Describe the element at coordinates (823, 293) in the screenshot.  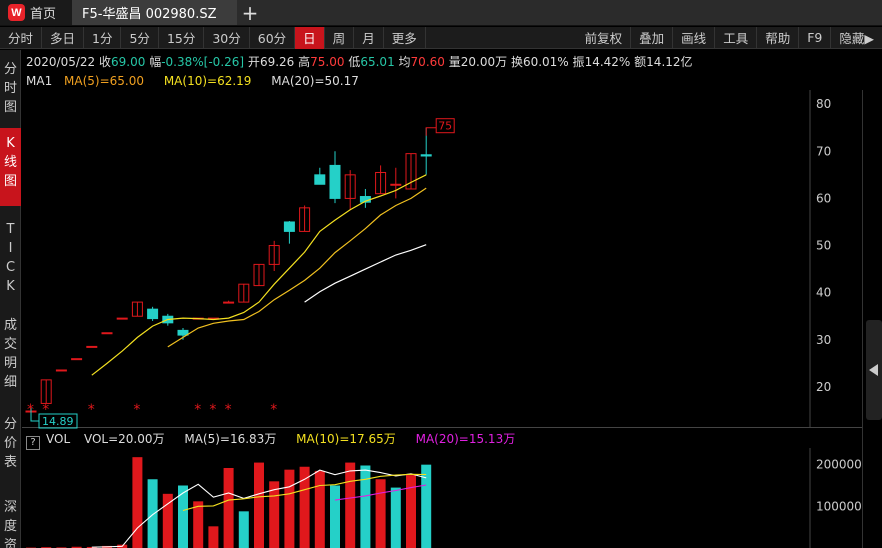
I see `price-tick-label: 40` at that location.